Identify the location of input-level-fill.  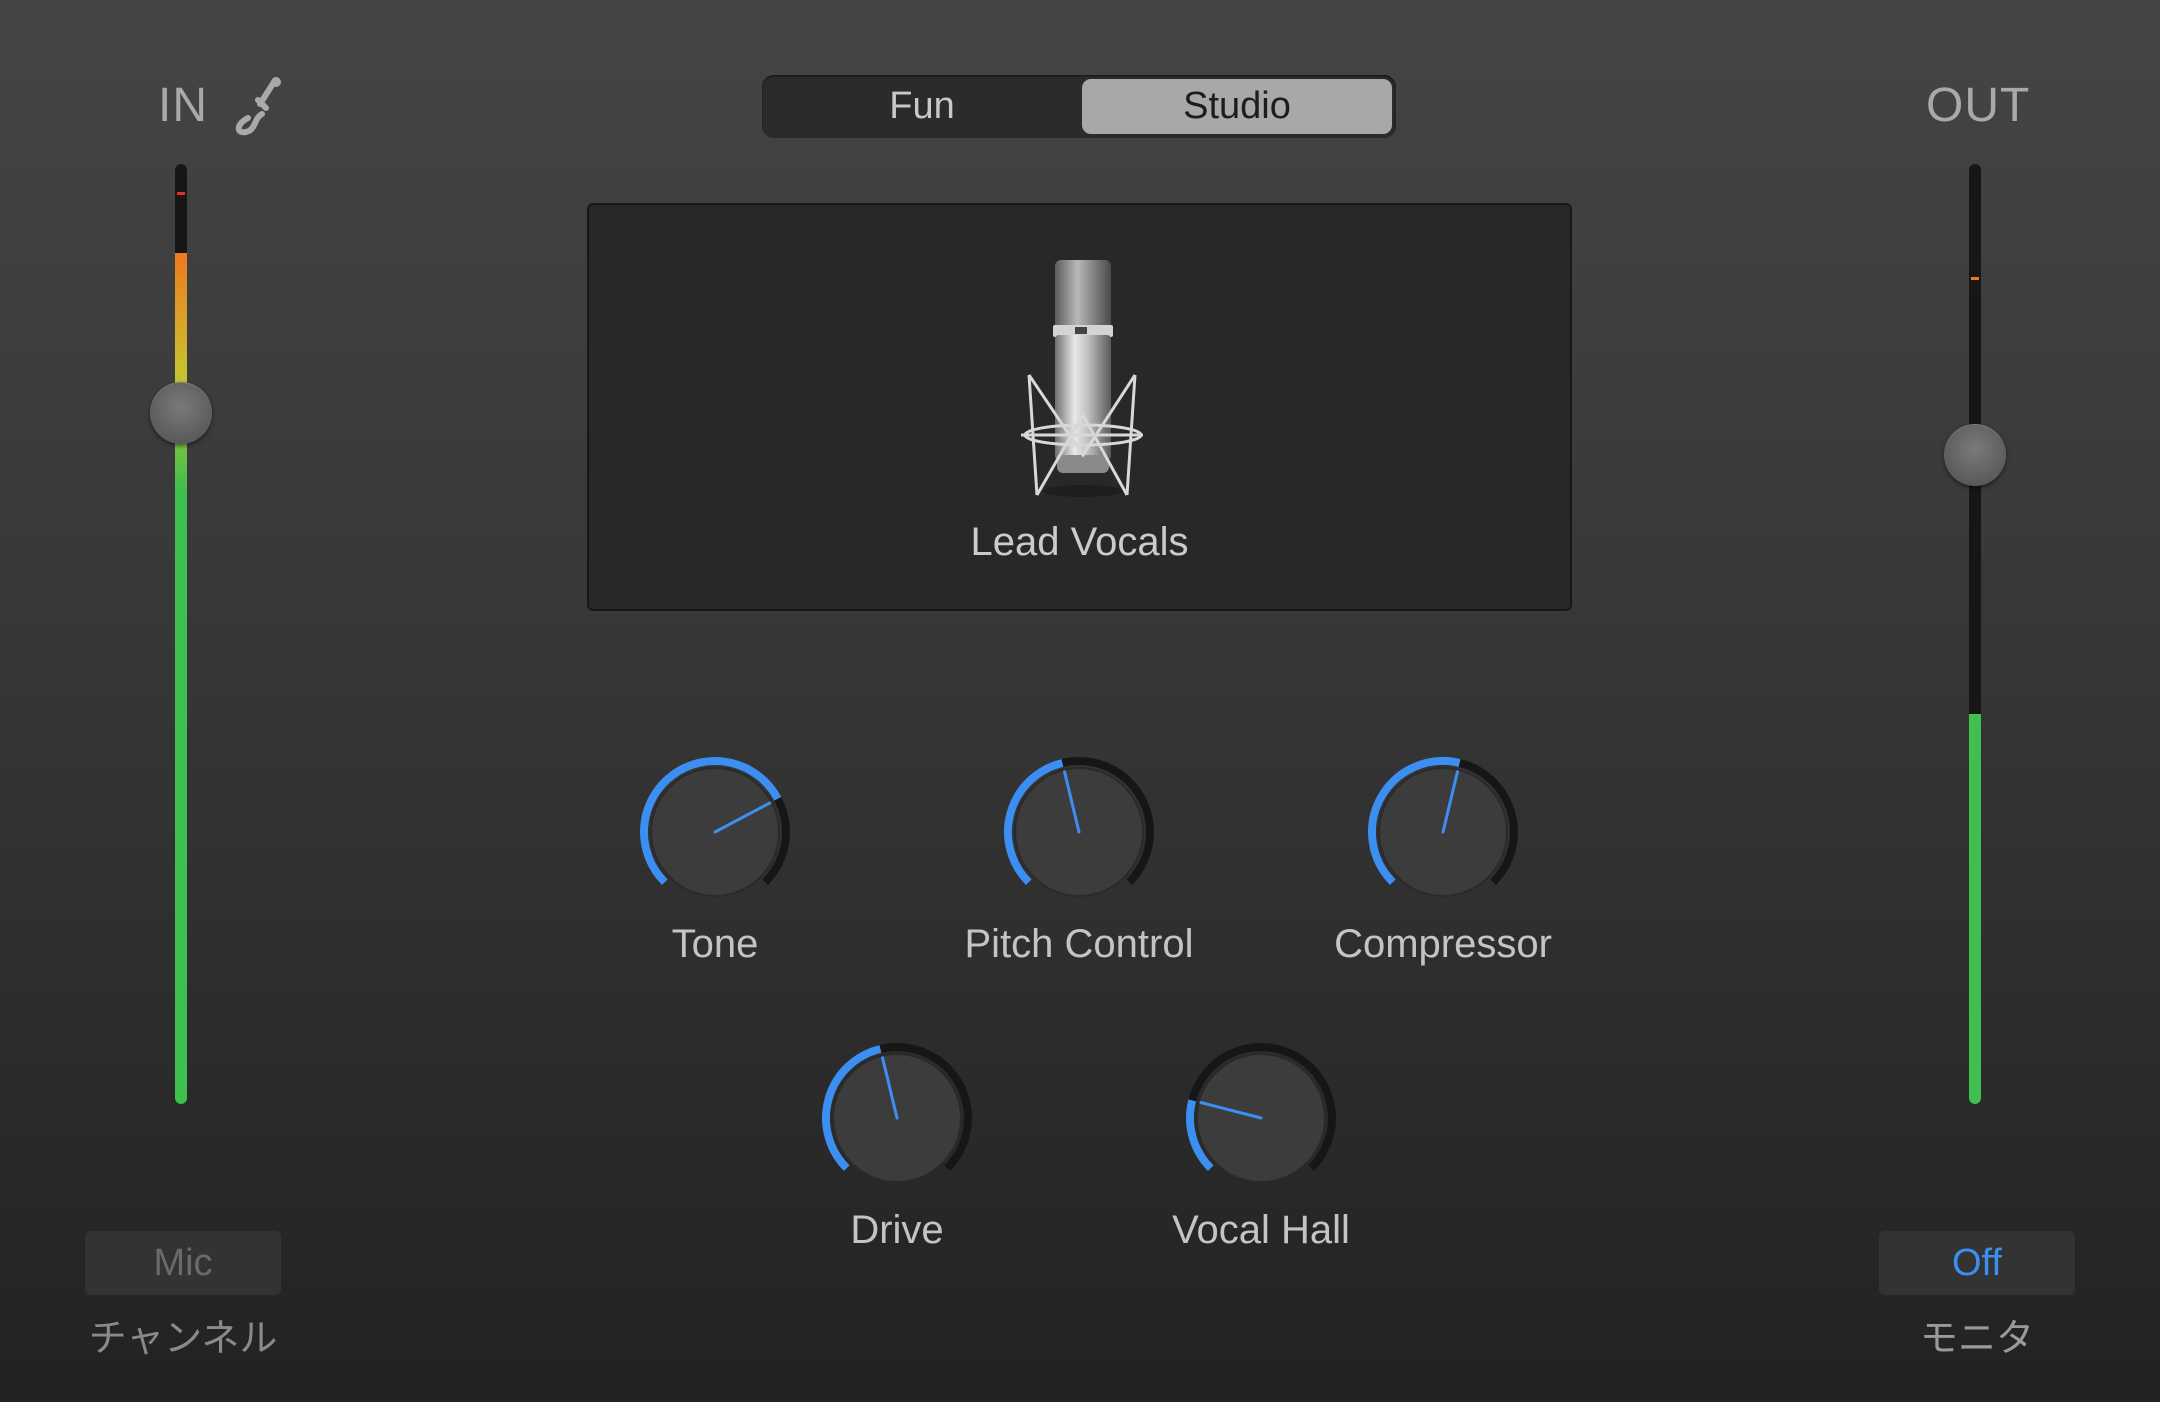
(181, 678).